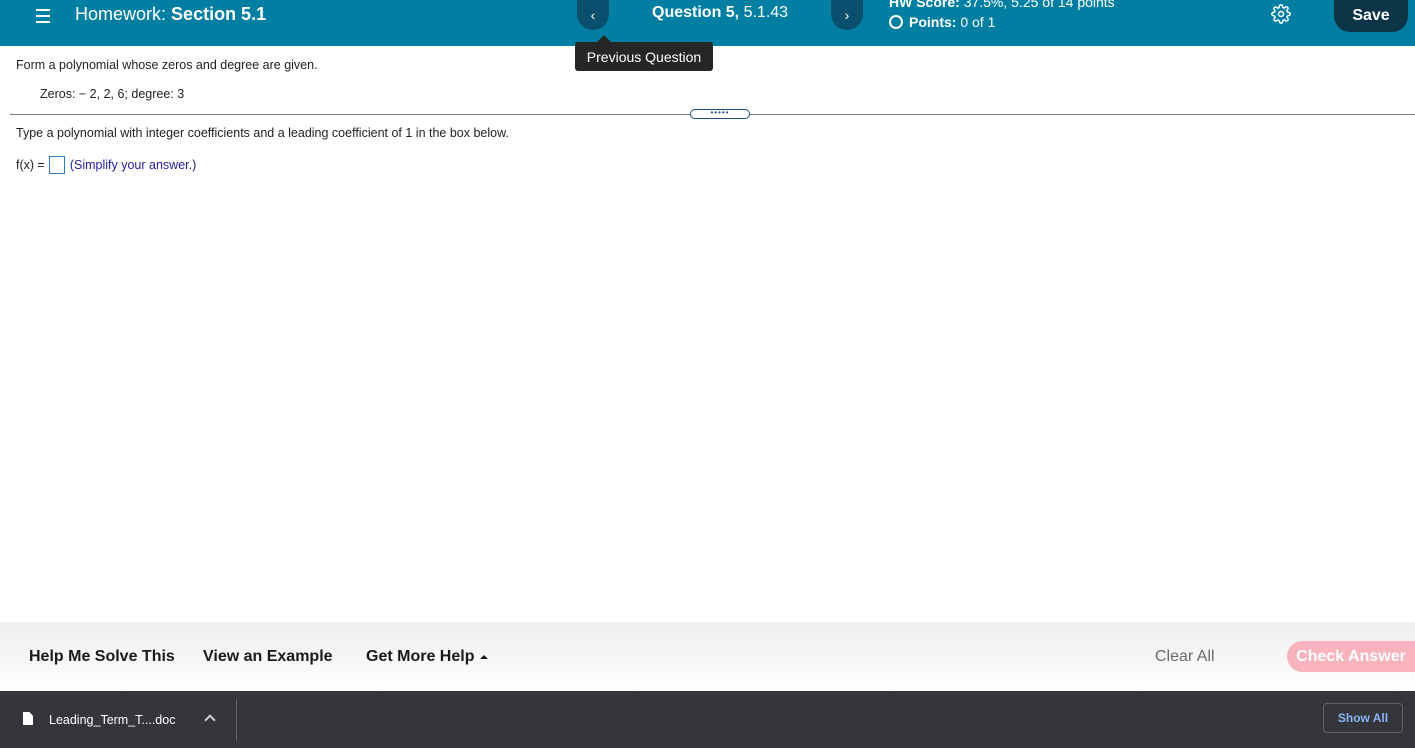 This screenshot has width=1415, height=748. Describe the element at coordinates (46, 16) in the screenshot. I see `hamburger-menu-icon` at that location.